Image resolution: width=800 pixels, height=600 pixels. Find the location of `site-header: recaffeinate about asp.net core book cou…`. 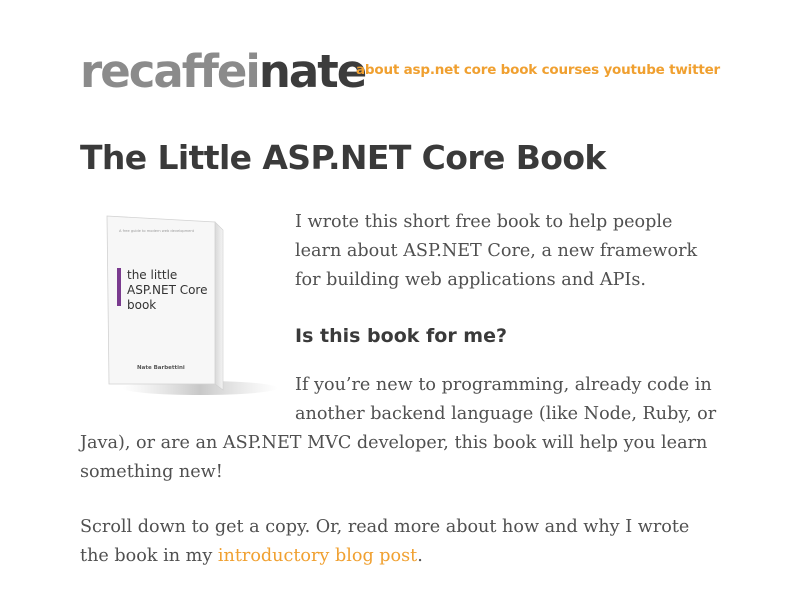

site-header: recaffeinate about asp.net core book cou… is located at coordinates (410, 72).